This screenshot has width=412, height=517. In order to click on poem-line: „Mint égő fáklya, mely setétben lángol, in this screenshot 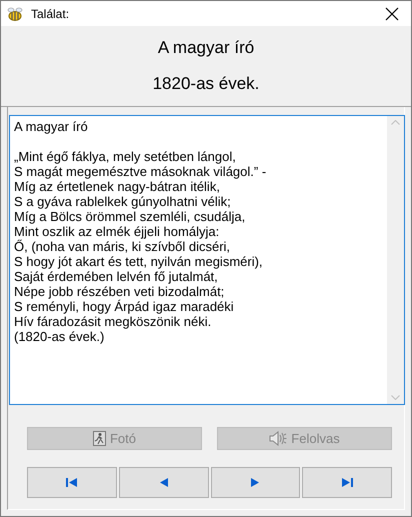, I will do `click(125, 156)`.